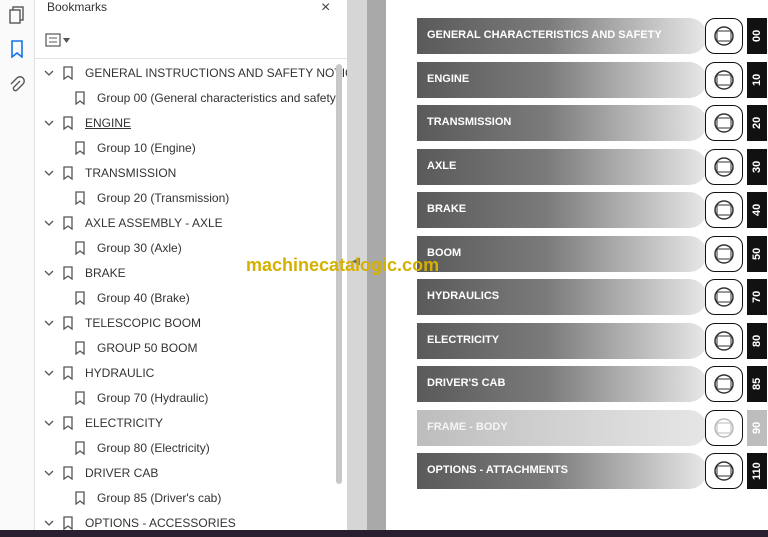 The width and height of the screenshot is (768, 537). I want to click on bookmark-label: Group 85 (Driver's cab), so click(159, 498).